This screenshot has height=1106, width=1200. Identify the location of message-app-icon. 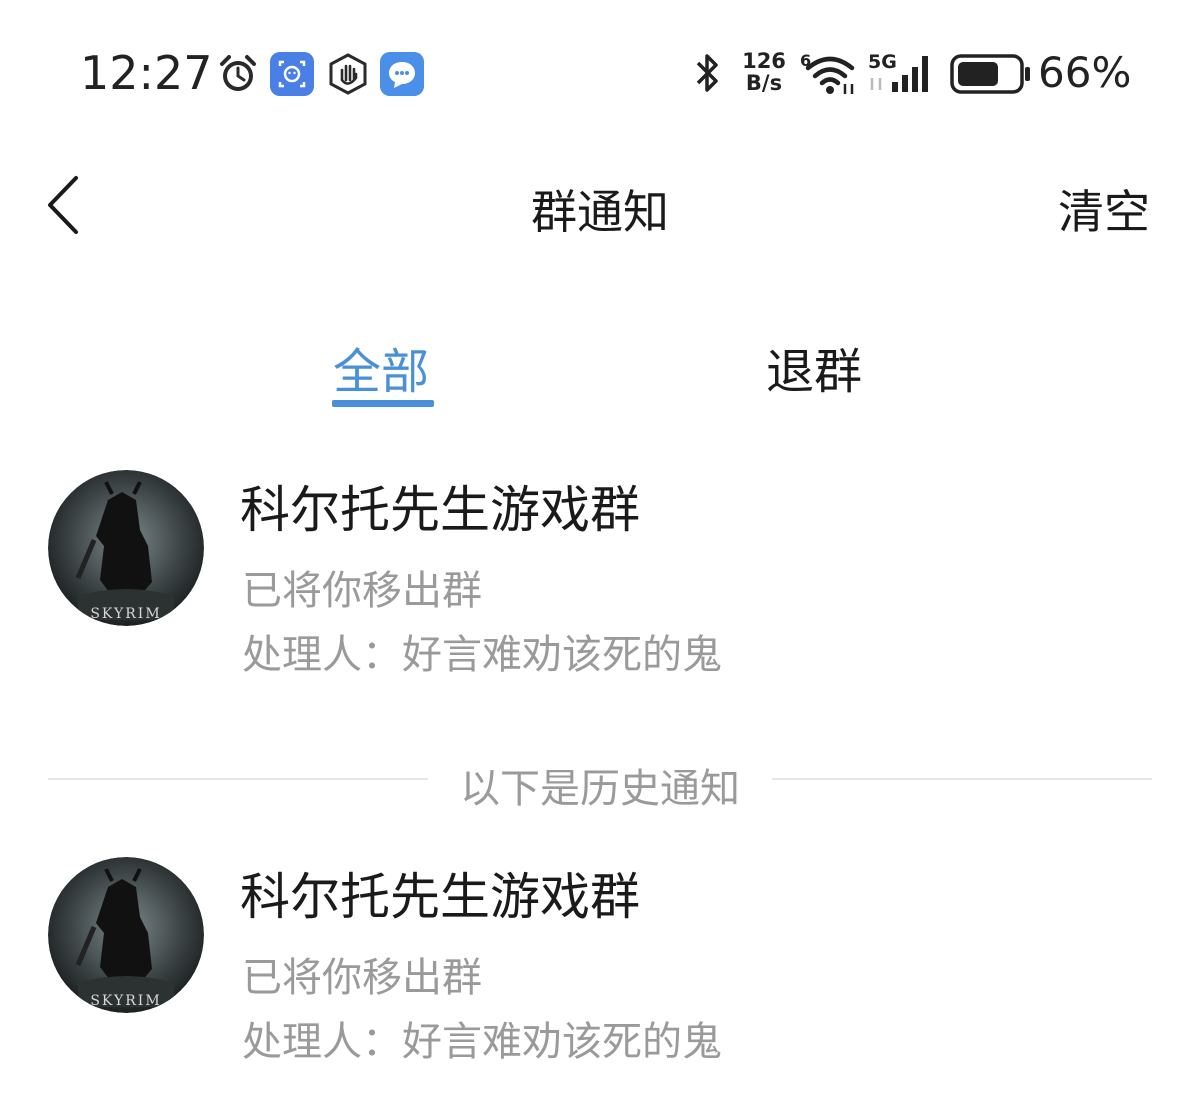
(402, 74).